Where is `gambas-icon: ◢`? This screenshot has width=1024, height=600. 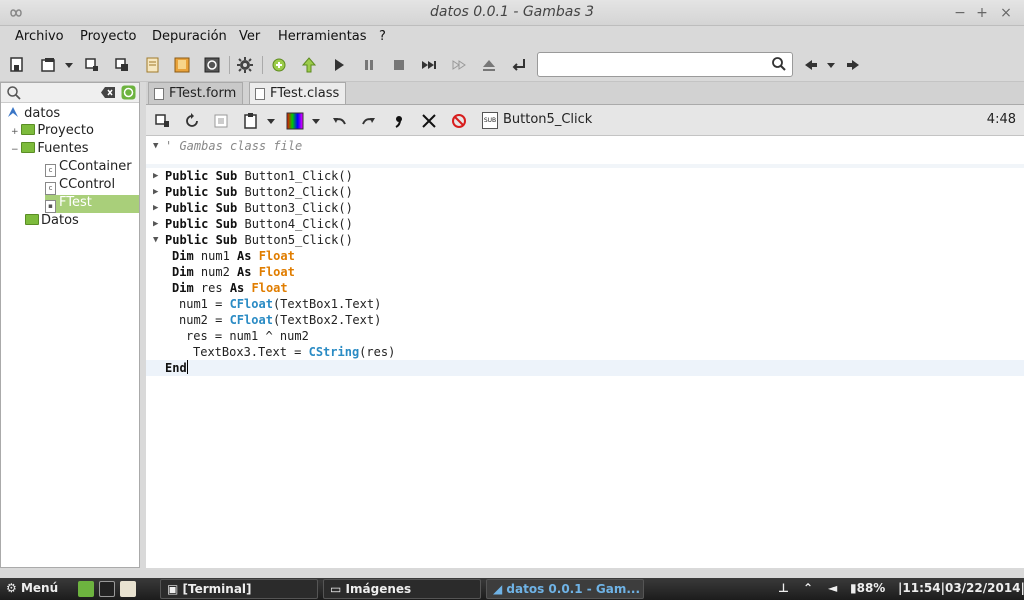 gambas-icon: ◢ is located at coordinates (498, 589).